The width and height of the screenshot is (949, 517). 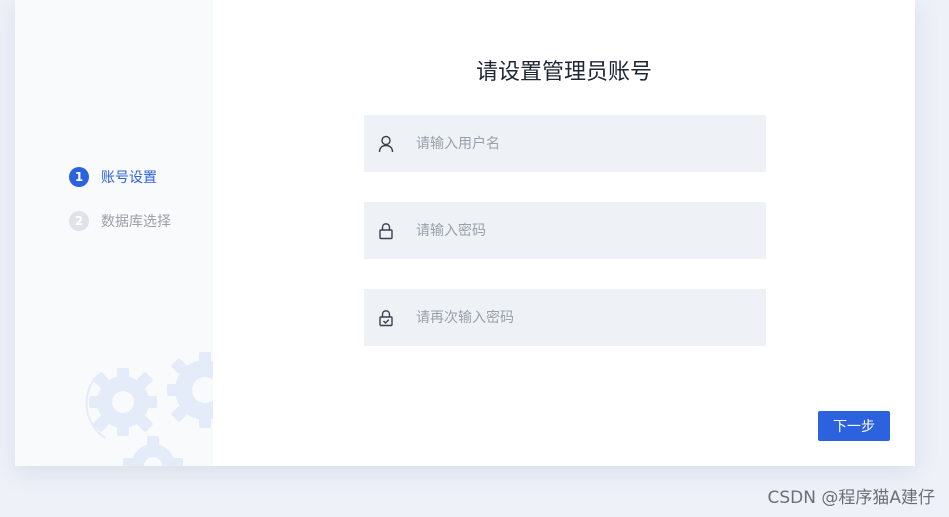 What do you see at coordinates (854, 426) in the screenshot?
I see `next-button: 下一步` at bounding box center [854, 426].